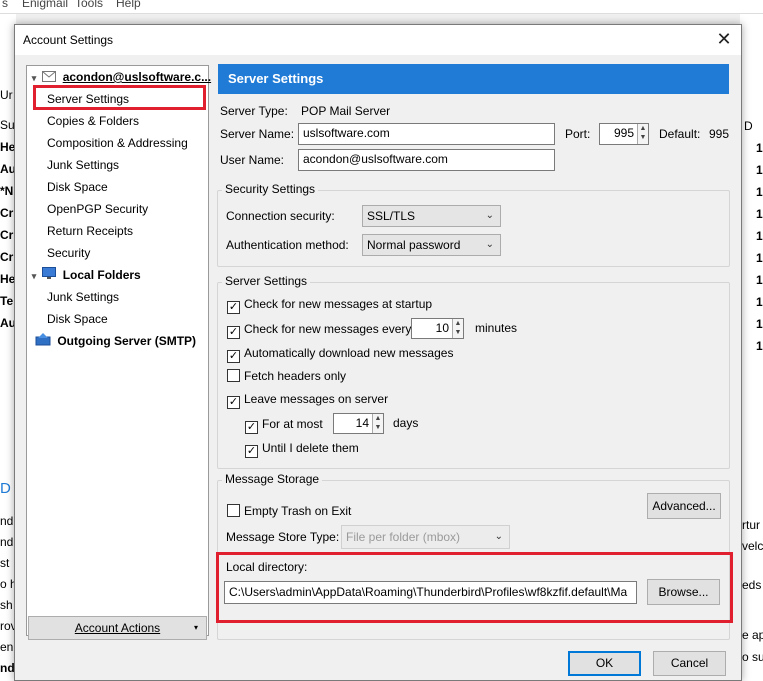 The image size is (763, 681). What do you see at coordinates (310, 448) in the screenshot?
I see `until-delete-label: Until I delete them` at bounding box center [310, 448].